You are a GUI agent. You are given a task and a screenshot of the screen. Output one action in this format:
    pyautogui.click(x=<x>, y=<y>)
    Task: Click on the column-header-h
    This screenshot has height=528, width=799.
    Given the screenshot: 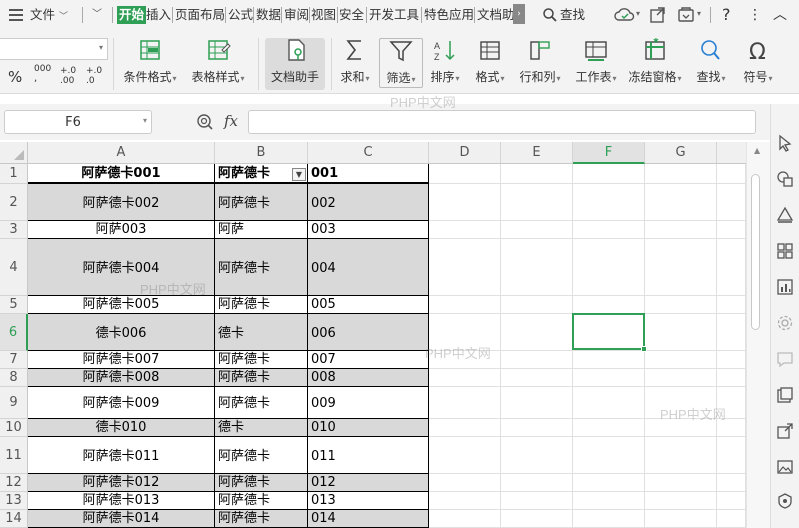 What is the action you would take?
    pyautogui.click(x=731, y=153)
    